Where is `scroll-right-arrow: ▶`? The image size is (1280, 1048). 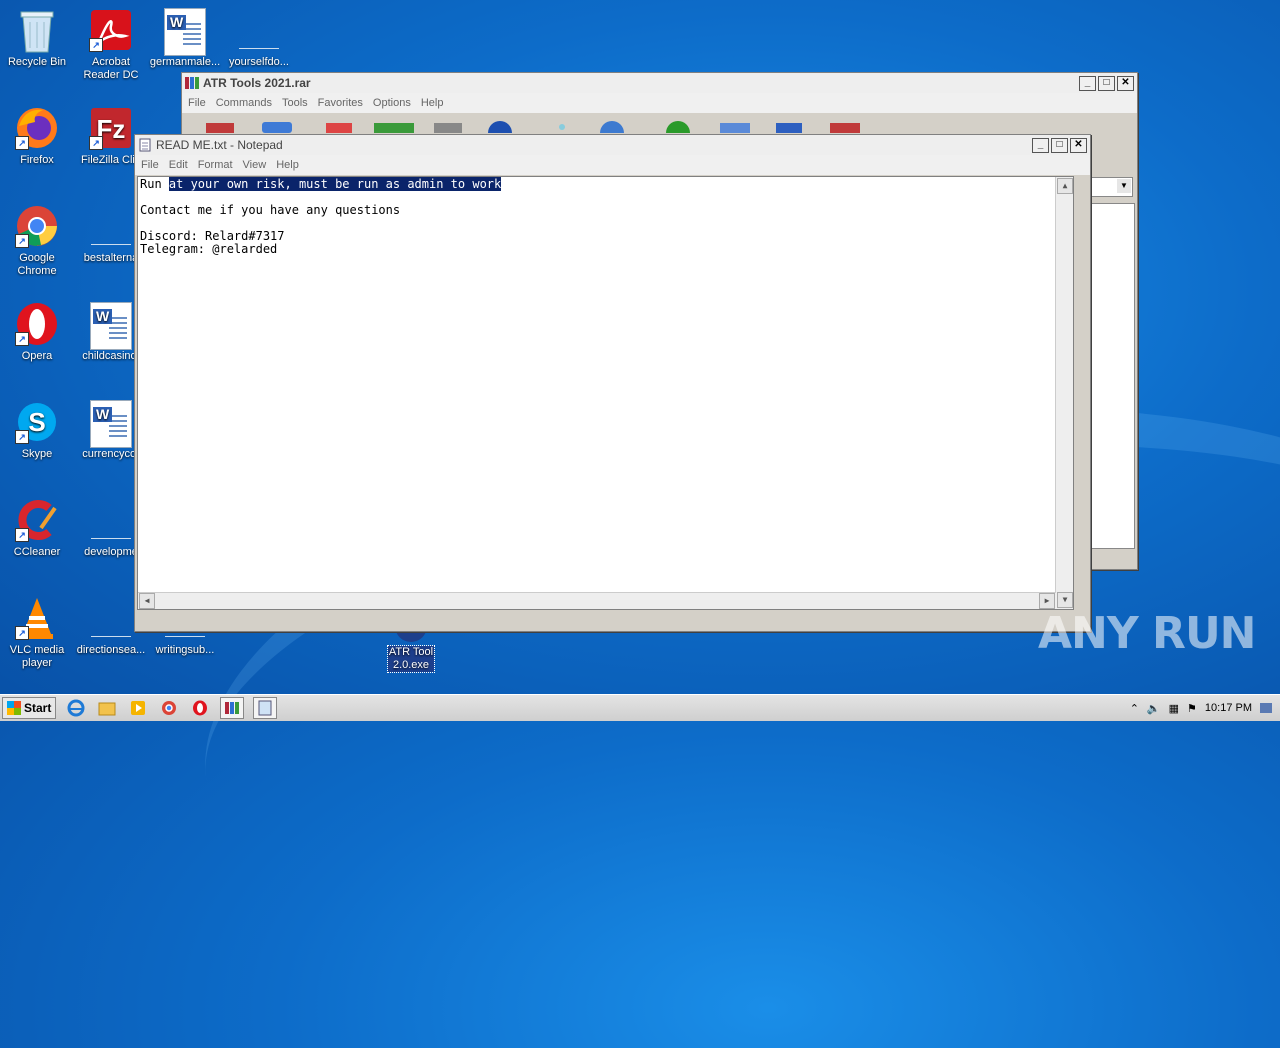 scroll-right-arrow: ▶ is located at coordinates (1047, 601).